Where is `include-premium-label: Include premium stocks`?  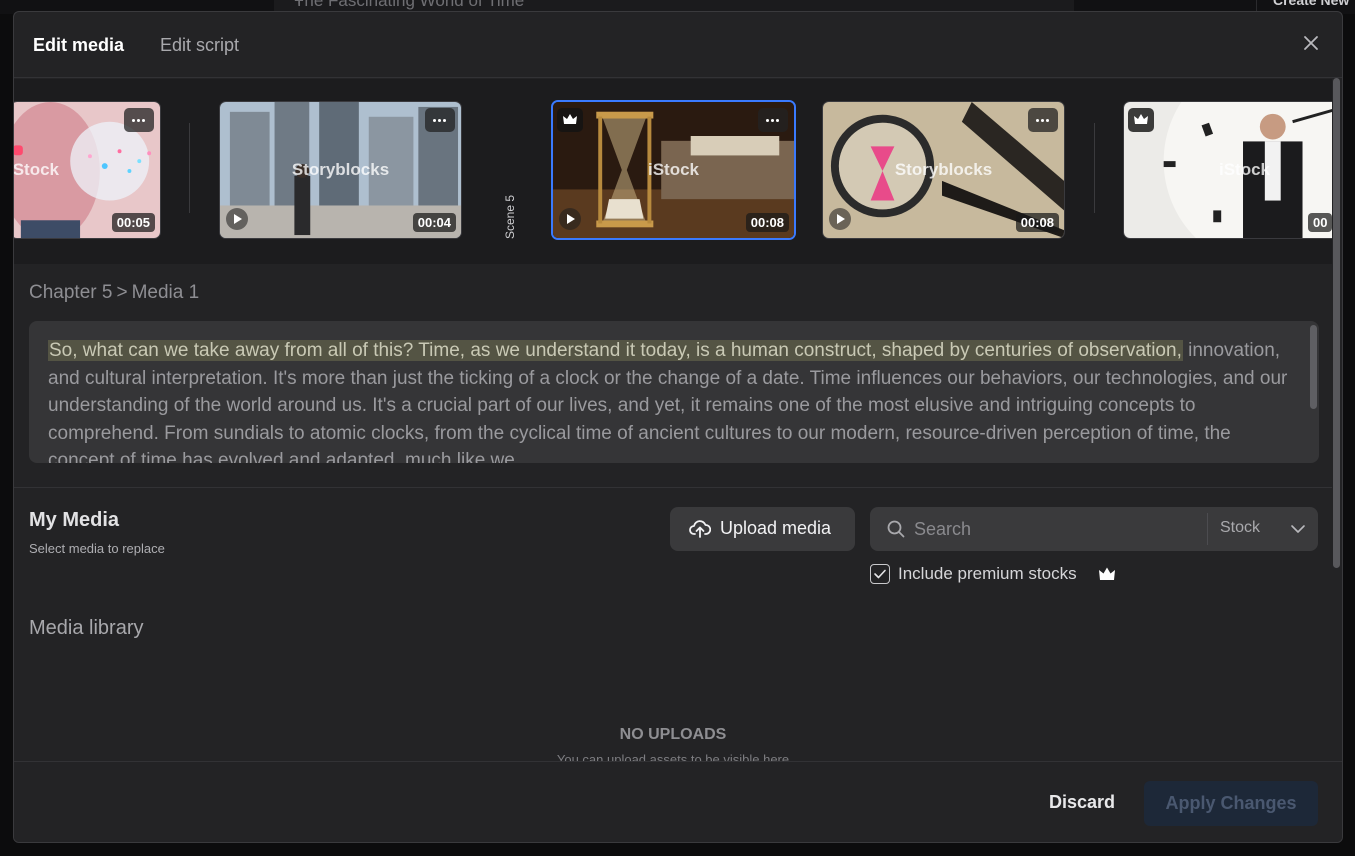
include-premium-label: Include premium stocks is located at coordinates (987, 573).